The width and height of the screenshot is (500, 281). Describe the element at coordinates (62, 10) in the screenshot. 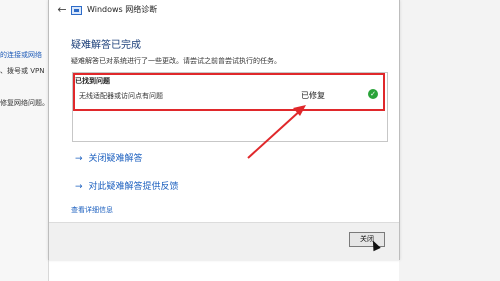

I see `back-arrow-icon: ←` at that location.